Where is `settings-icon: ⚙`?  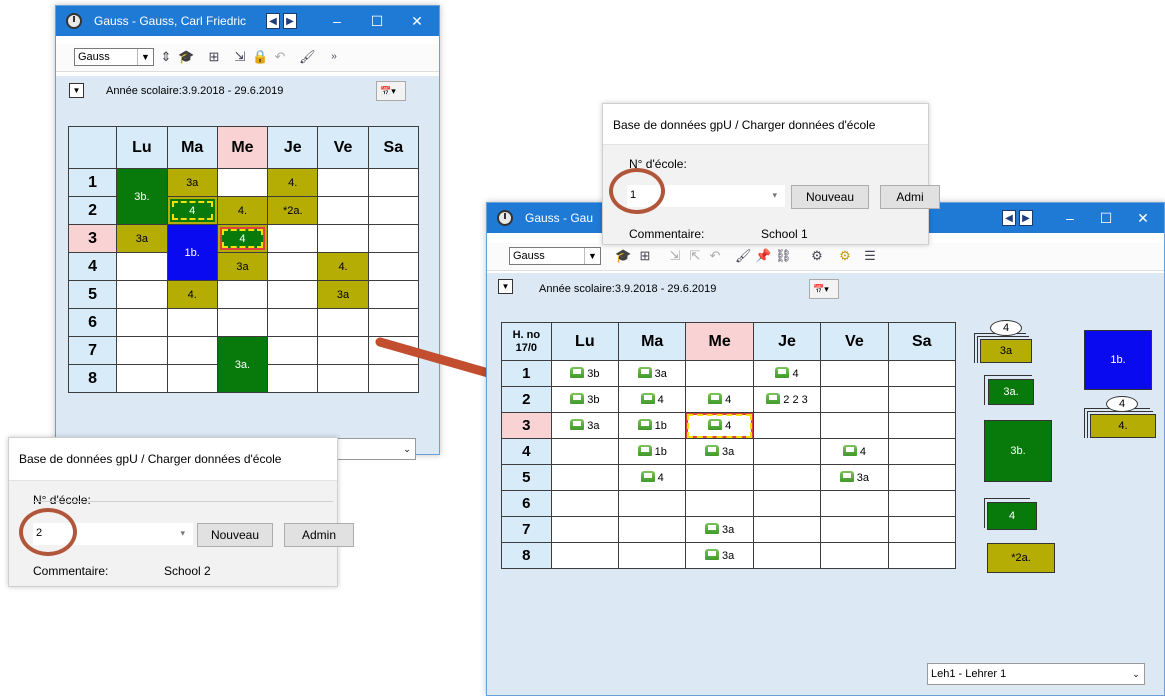
settings-icon: ⚙ is located at coordinates (817, 256).